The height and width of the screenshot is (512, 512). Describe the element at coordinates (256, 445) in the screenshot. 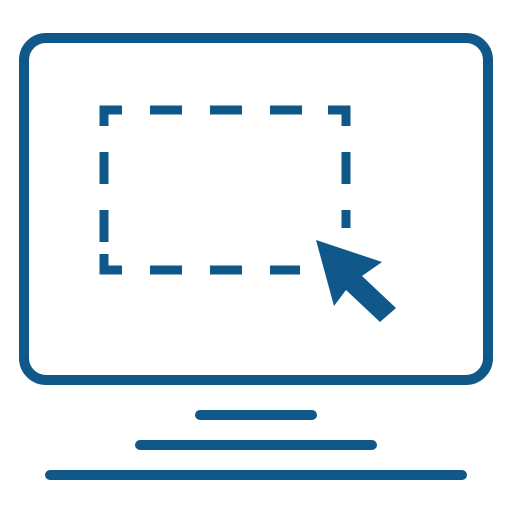

I see `stand-bar-icon` at that location.